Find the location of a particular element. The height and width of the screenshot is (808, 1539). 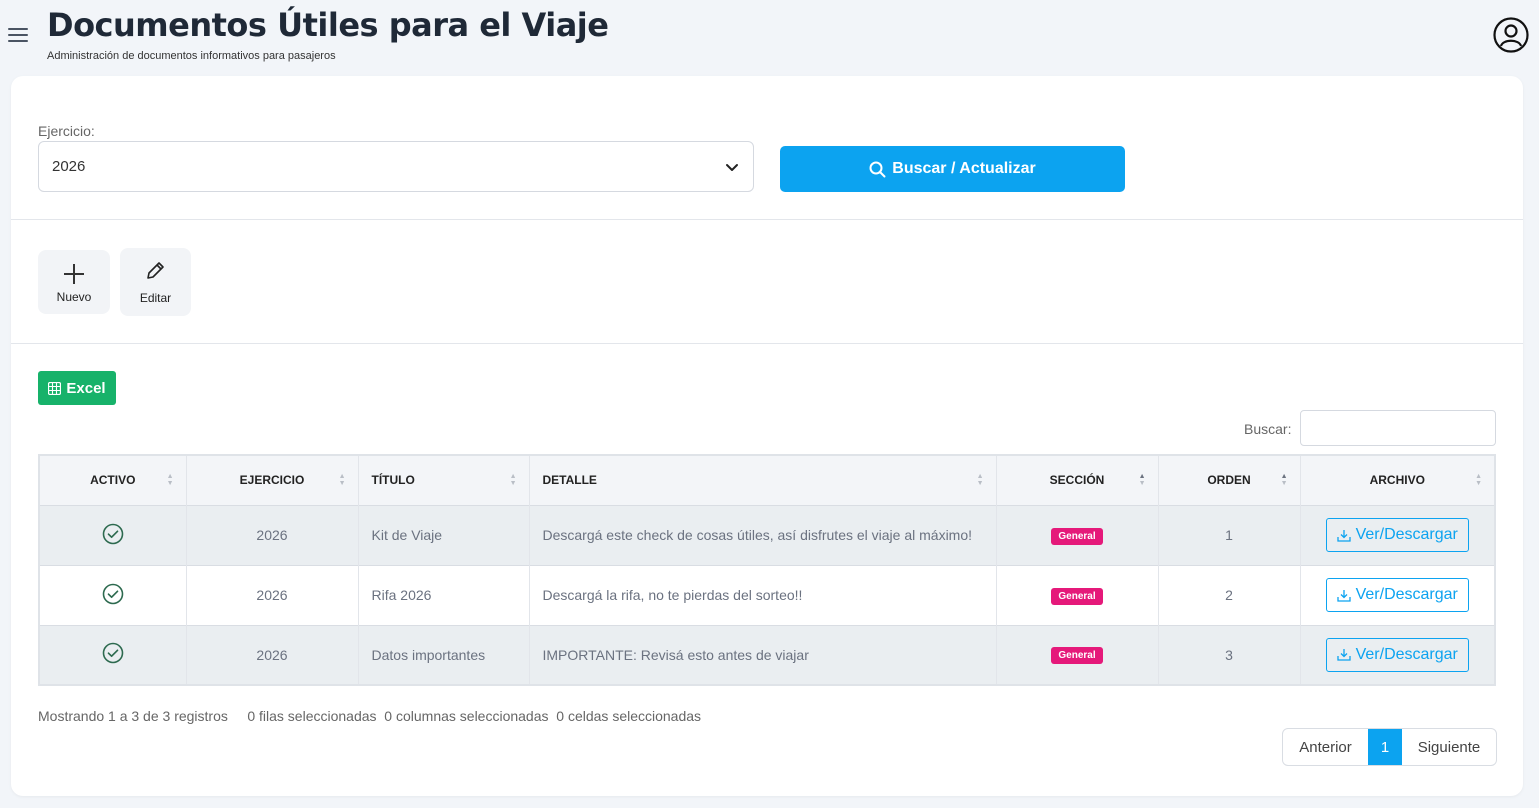

search-icon is located at coordinates (877, 169).